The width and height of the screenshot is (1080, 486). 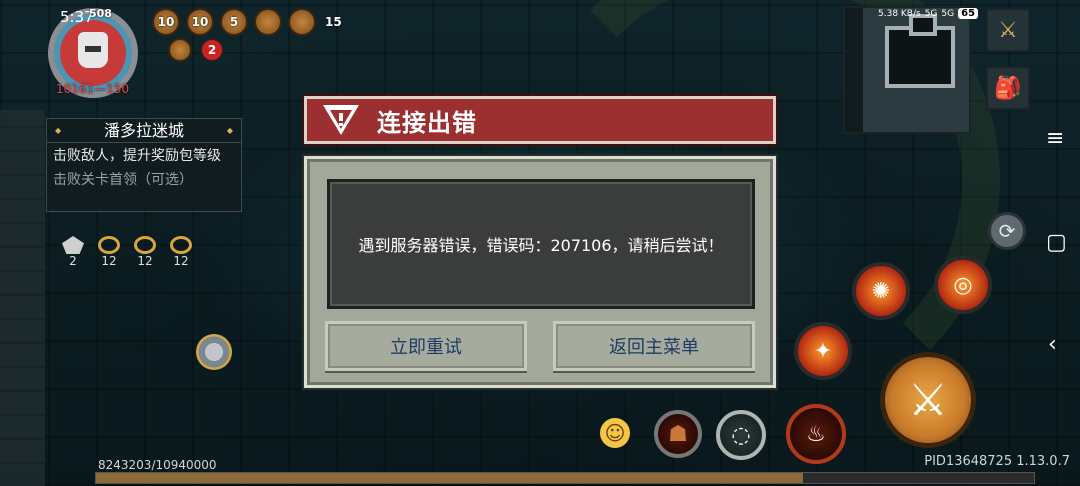 I want to click on fire-swirl-icon: ◎, so click(x=963, y=285).